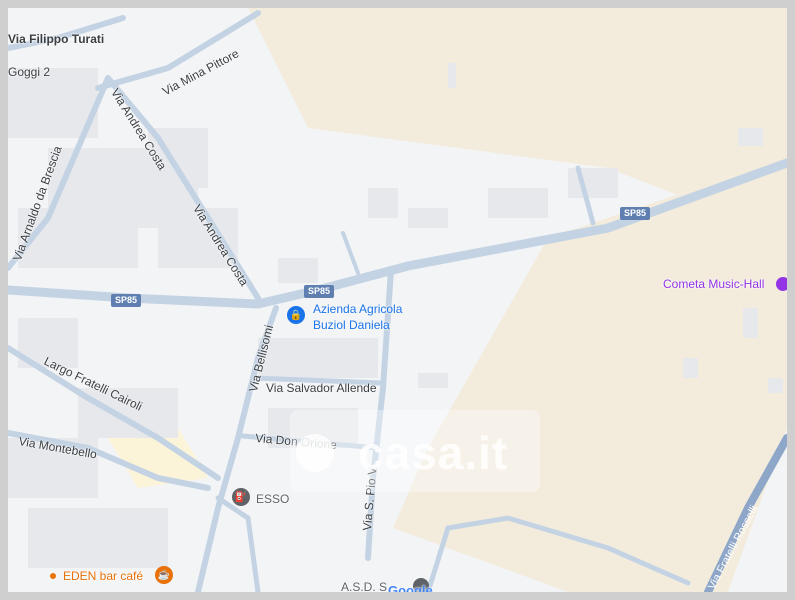  I want to click on sp85-shield-a: SP85, so click(126, 300).